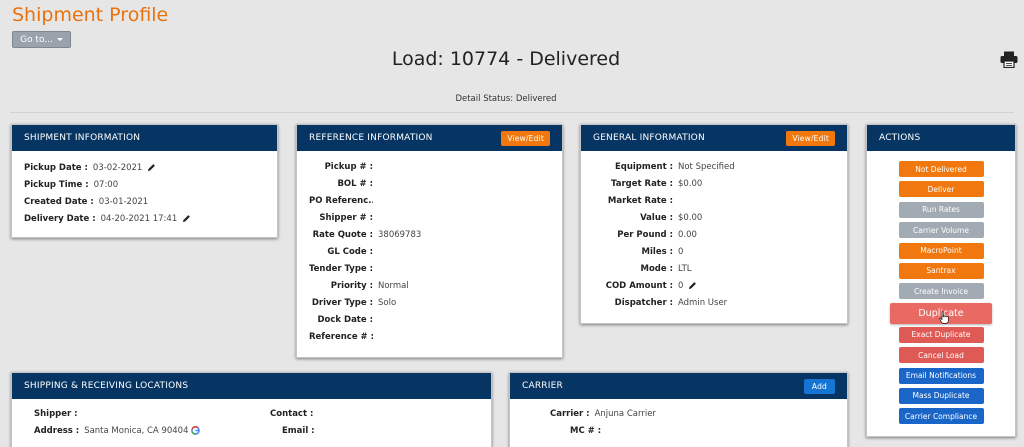 This screenshot has width=1024, height=447. I want to click on delivery-date-row: Delivery Date : 04-20-2021 17:41, so click(144, 218).